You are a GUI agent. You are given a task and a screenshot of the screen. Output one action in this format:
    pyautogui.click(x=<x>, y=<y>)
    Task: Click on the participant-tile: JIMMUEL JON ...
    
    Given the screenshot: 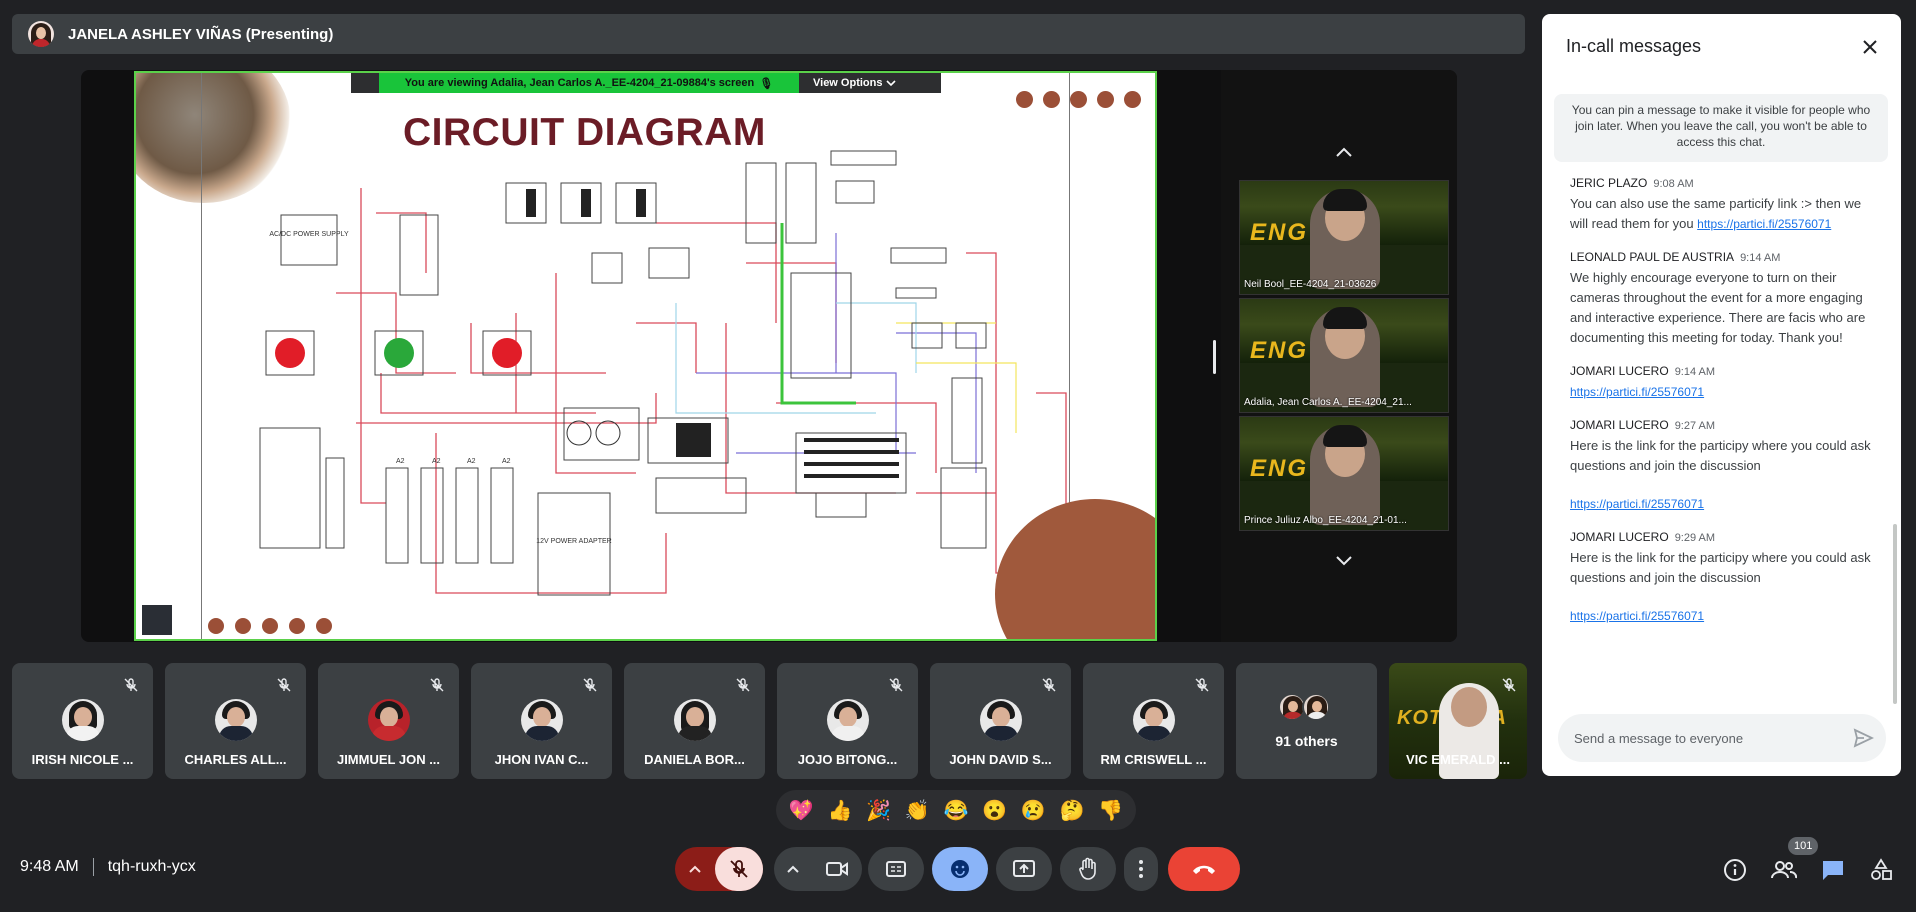 What is the action you would take?
    pyautogui.click(x=388, y=721)
    